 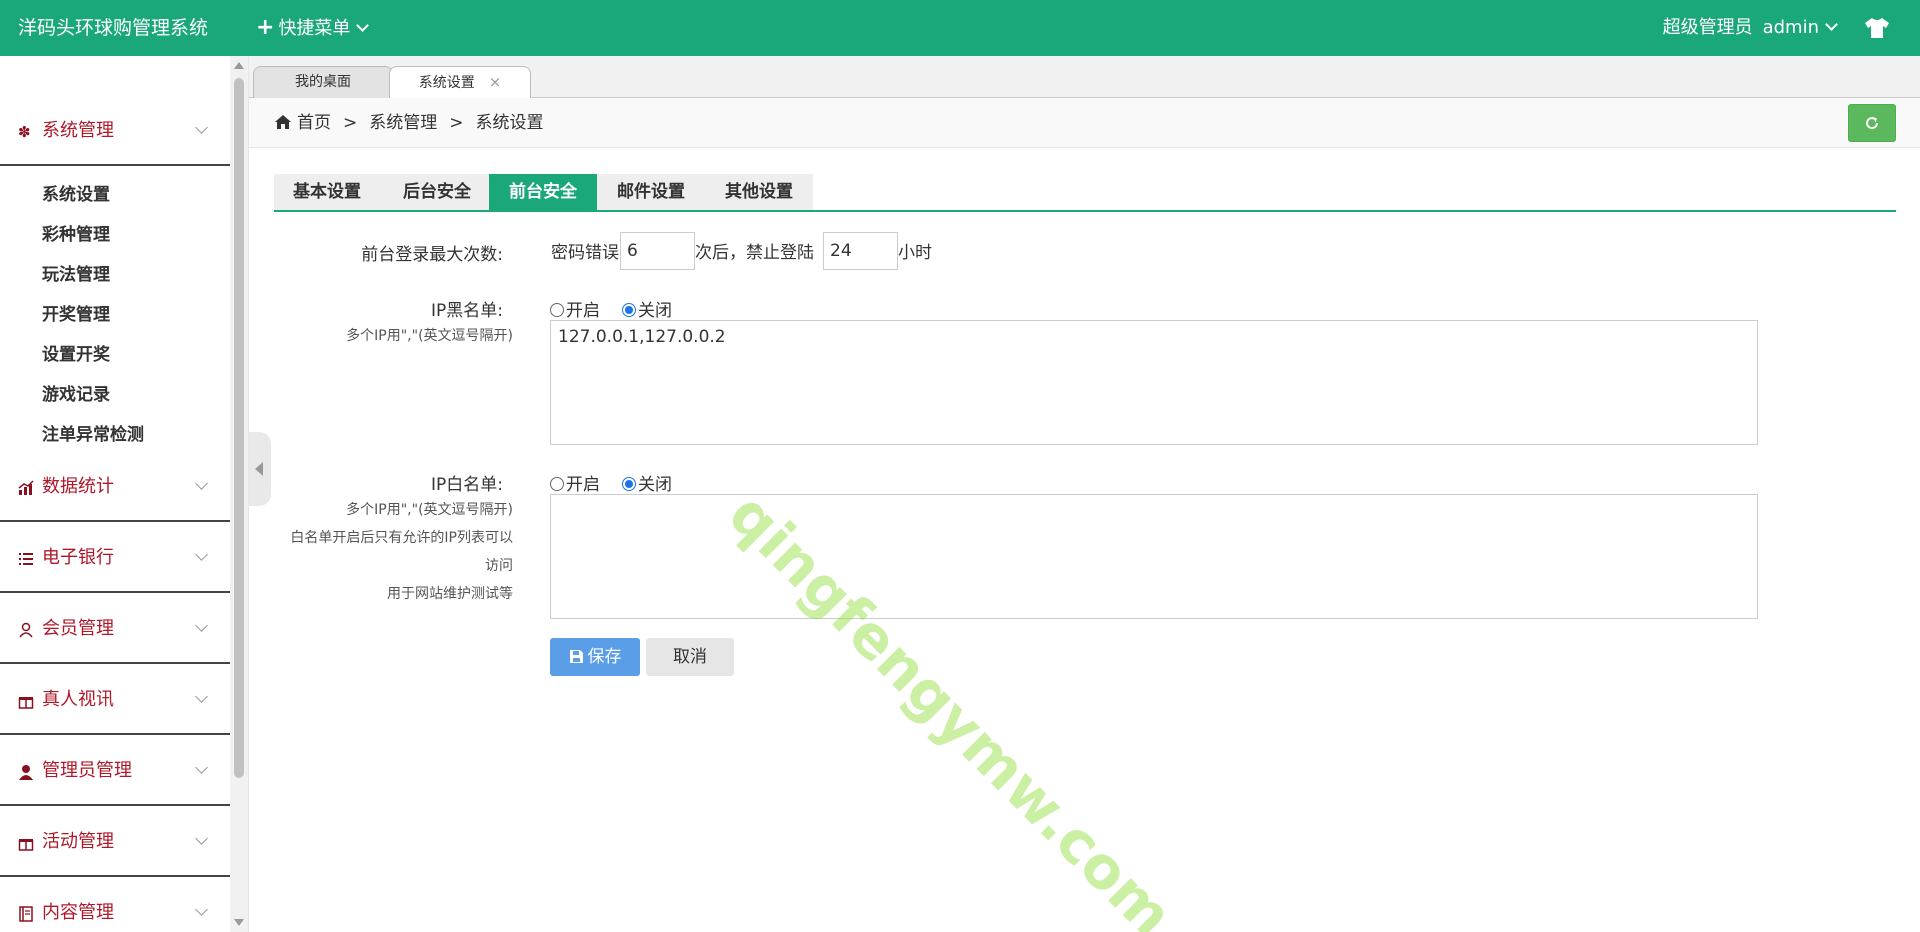 I want to click on sidebar-group-admins: 管理员管理, so click(x=115, y=771).